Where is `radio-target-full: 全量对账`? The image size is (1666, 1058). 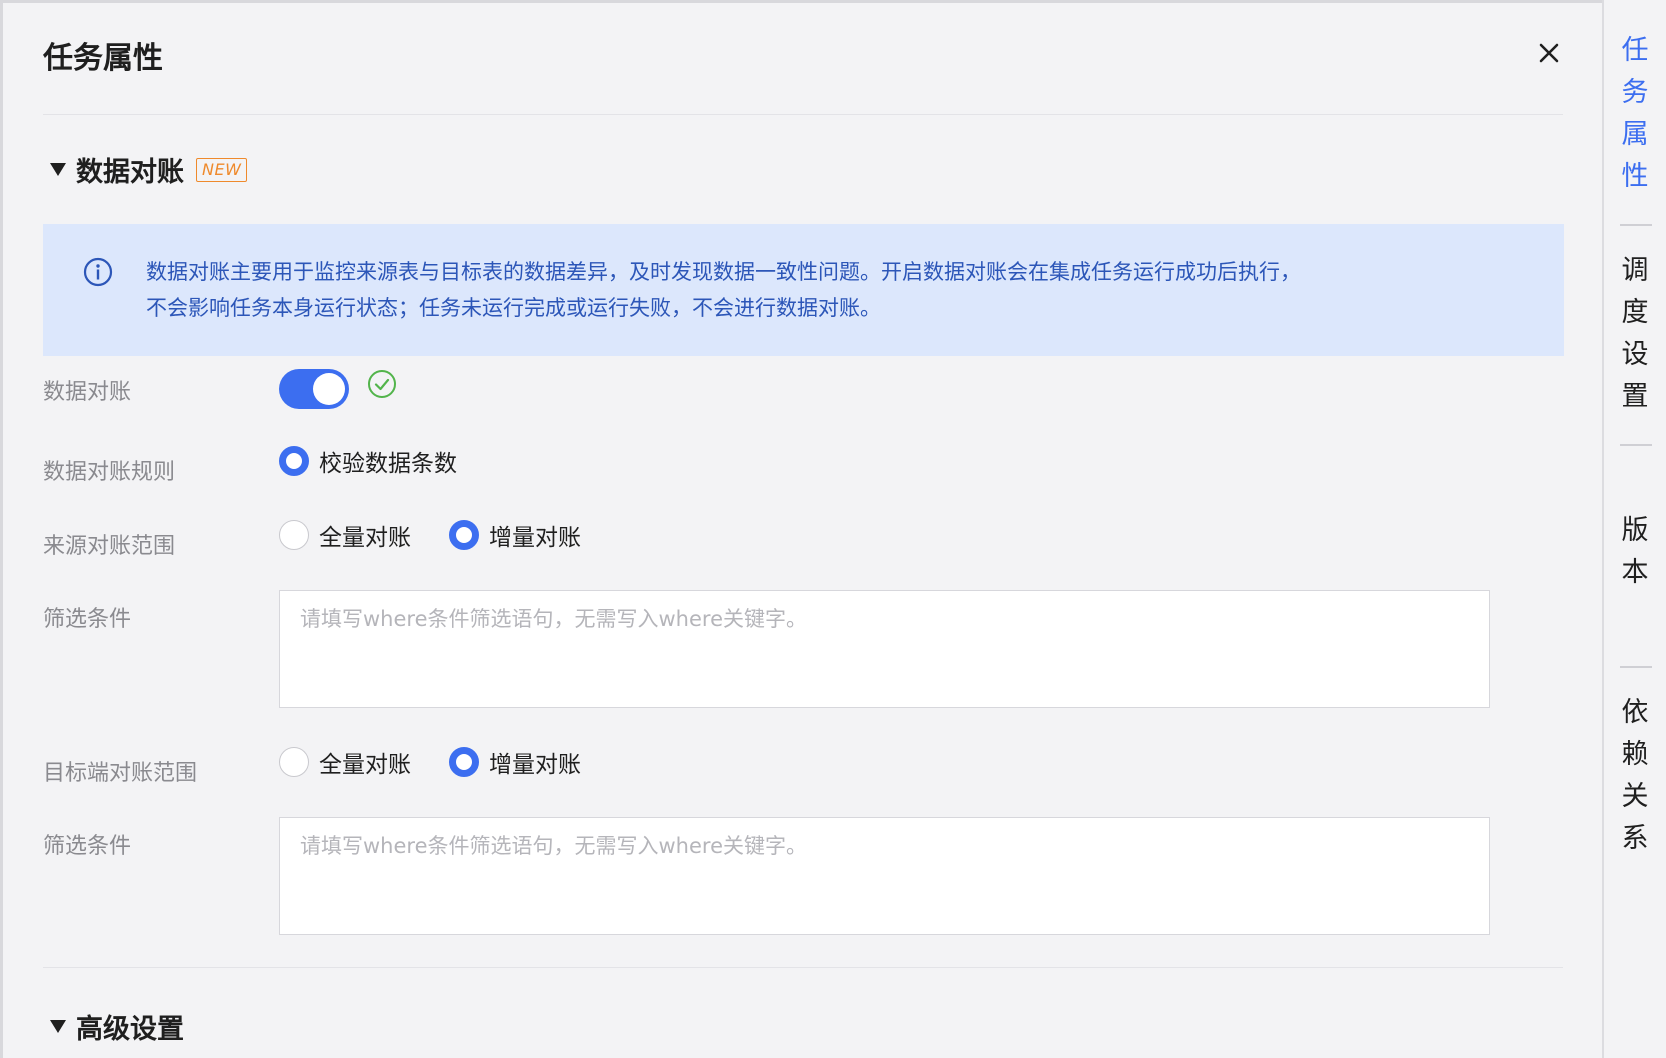 radio-target-full: 全量对账 is located at coordinates (345, 762).